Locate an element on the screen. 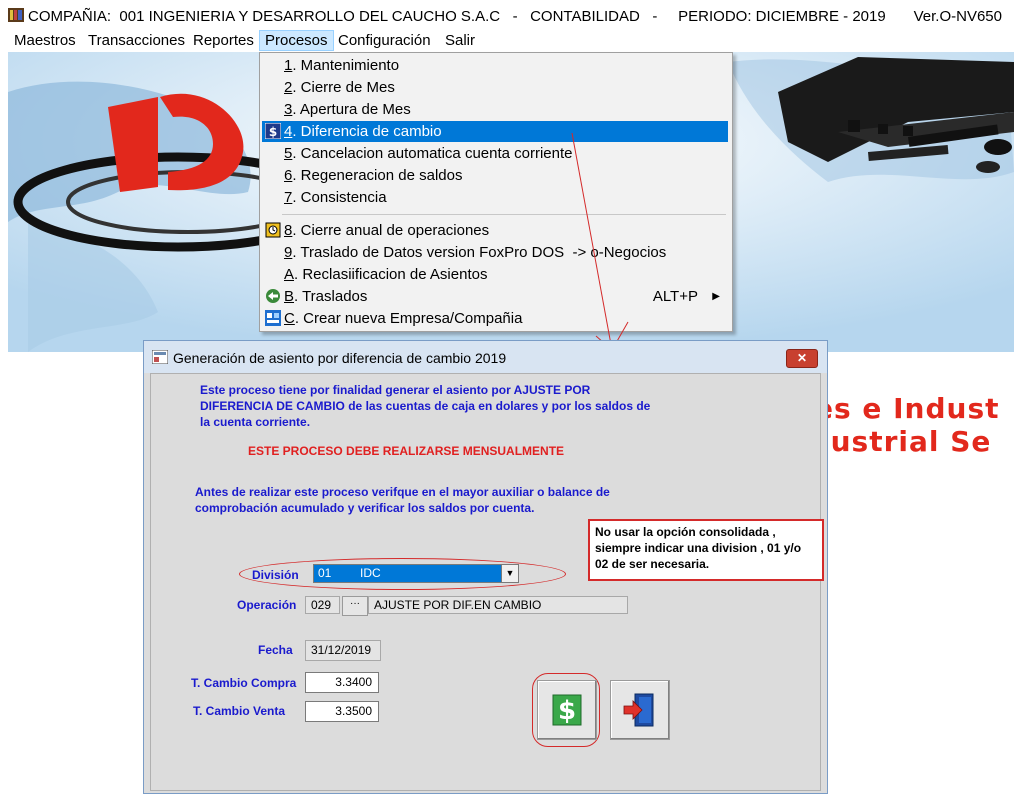 The width and height of the screenshot is (1014, 794). tc-compra-input: 3.3400 is located at coordinates (342, 682).